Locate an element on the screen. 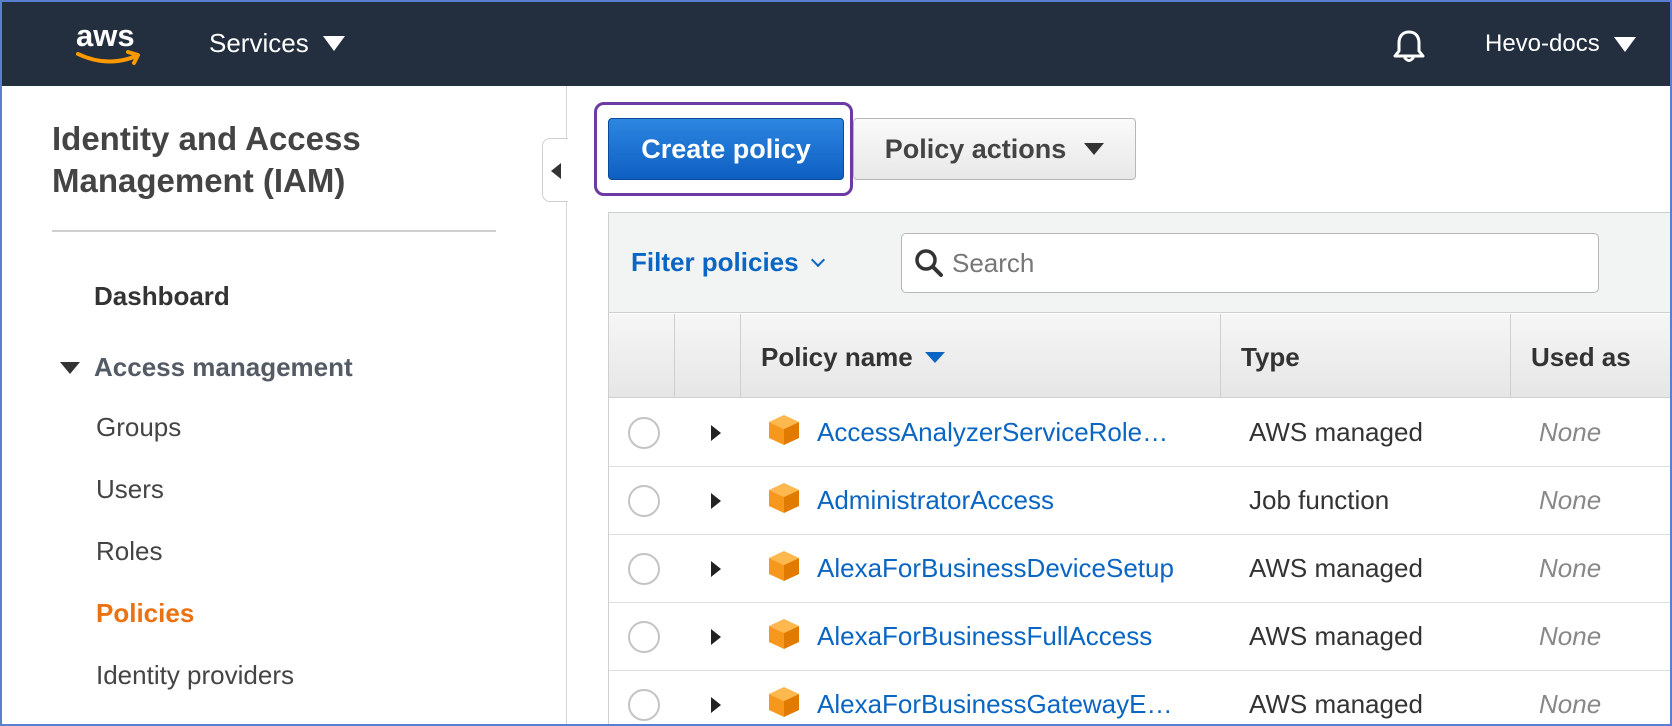 This screenshot has width=1672, height=726. filter-bar: Filter policies is located at coordinates (1139, 263).